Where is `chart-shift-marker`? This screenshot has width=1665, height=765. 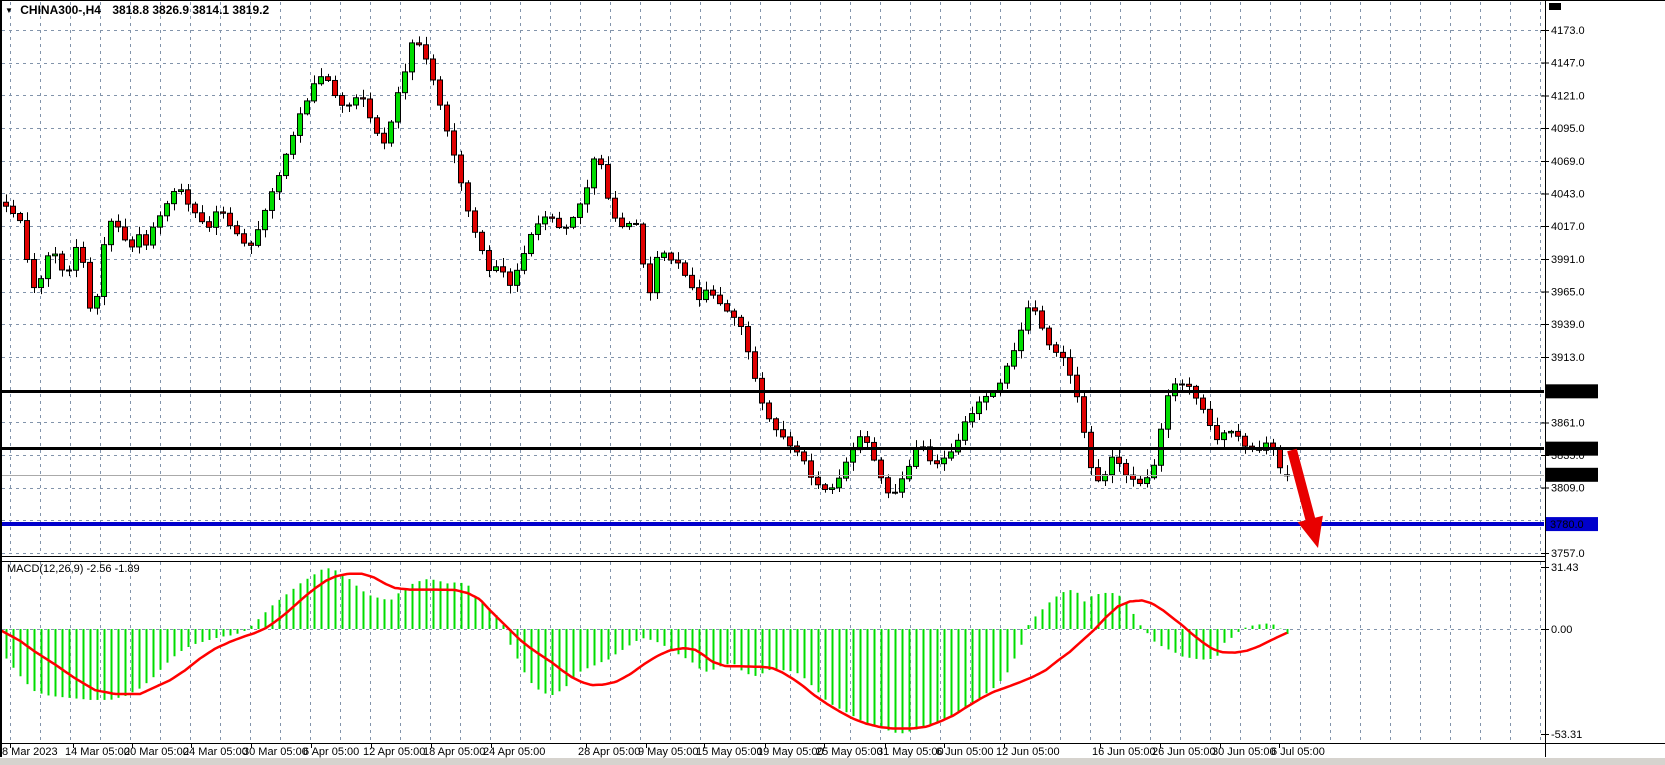
chart-shift-marker is located at coordinates (1555, 6).